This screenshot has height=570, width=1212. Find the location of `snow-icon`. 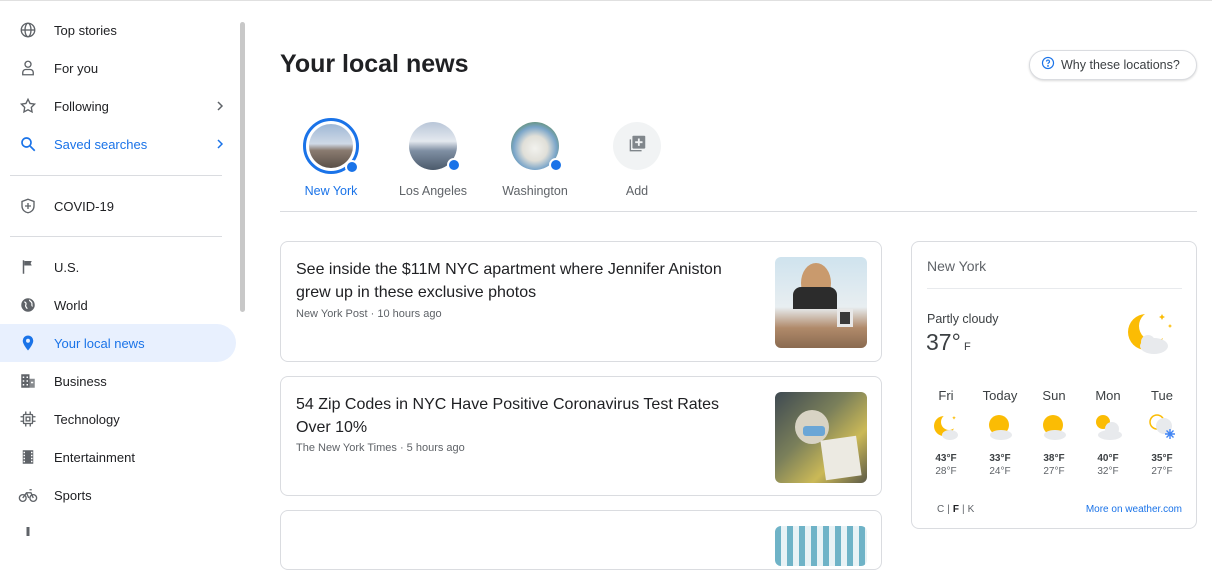

snow-icon is located at coordinates (1162, 427).